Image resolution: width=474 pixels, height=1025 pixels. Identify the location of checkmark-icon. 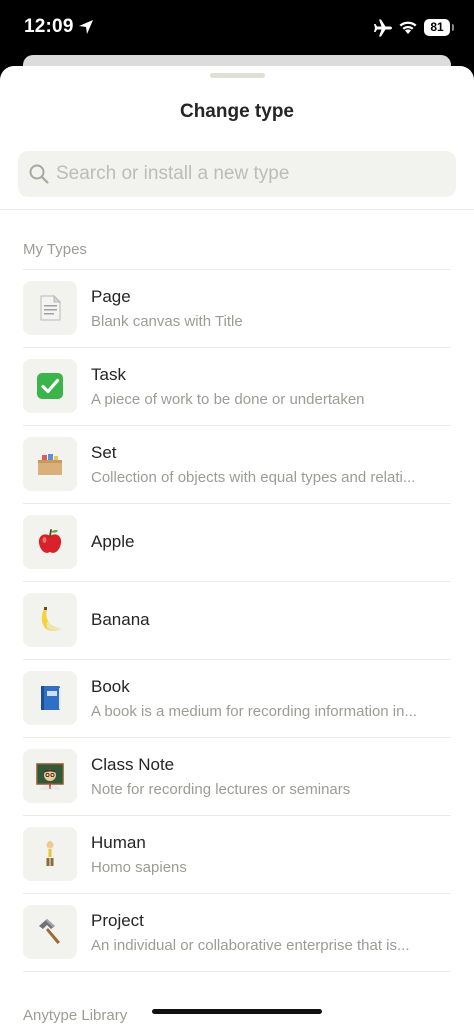
(50, 386).